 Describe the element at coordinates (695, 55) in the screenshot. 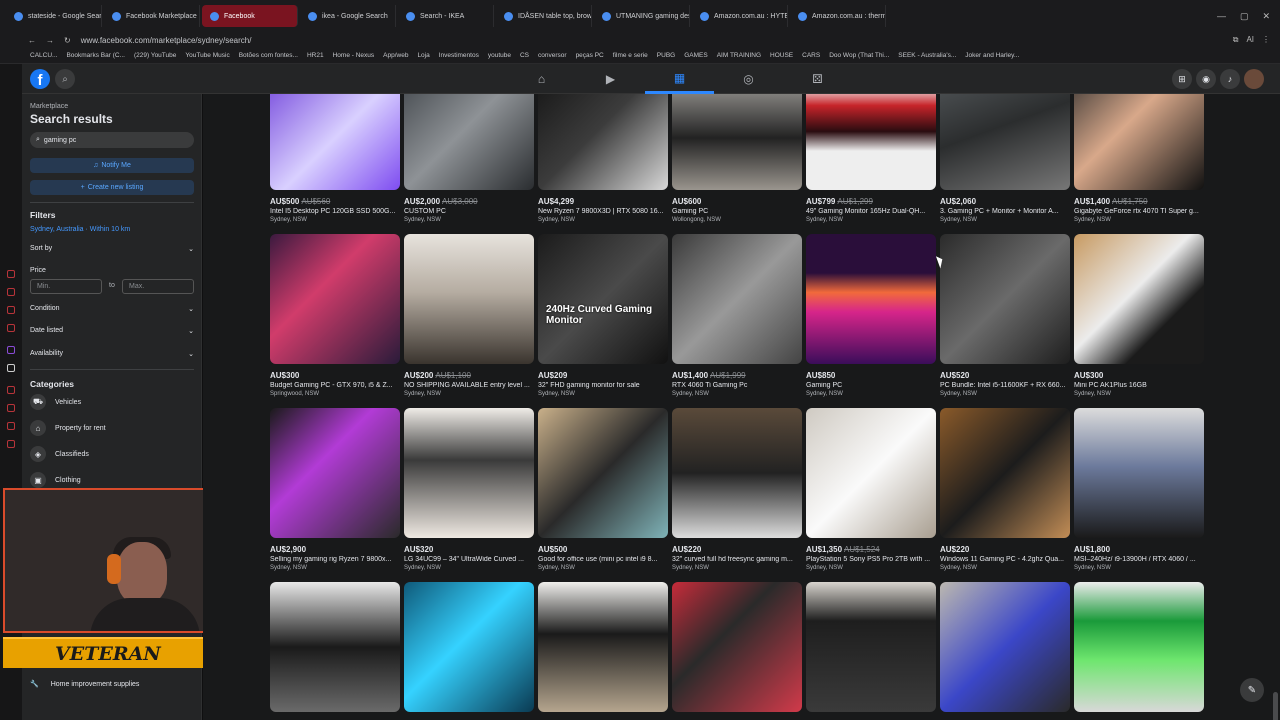

I see `bookmark-item: GAMES` at that location.